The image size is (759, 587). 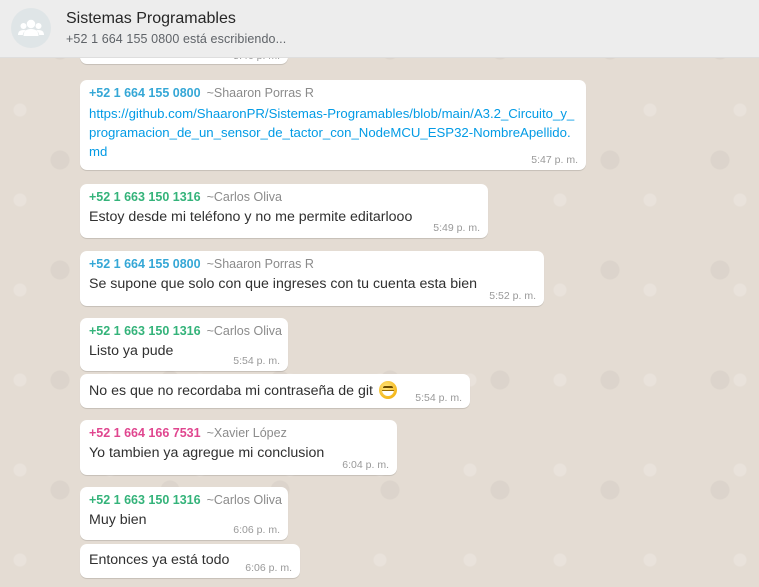 I want to click on message-time: 5:52 p. m., so click(x=512, y=296).